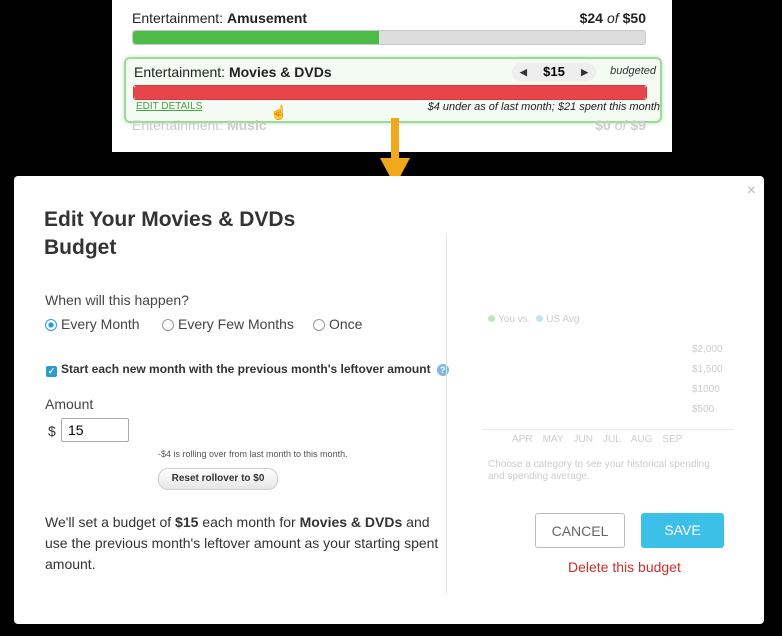  Describe the element at coordinates (169, 106) in the screenshot. I see `edit-details-link: EDIT DETAILS` at that location.